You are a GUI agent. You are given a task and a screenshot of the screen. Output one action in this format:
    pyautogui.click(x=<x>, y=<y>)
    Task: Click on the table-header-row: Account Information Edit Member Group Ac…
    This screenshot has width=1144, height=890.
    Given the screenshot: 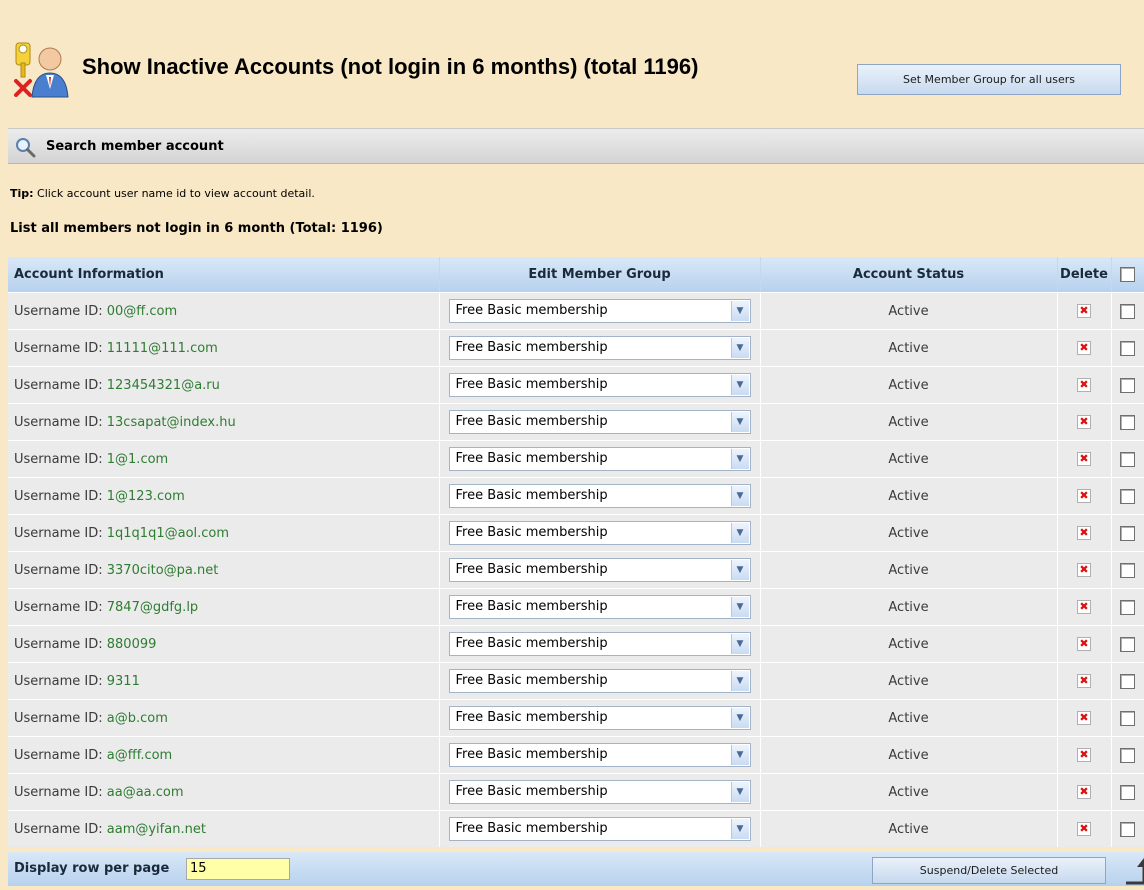 What is the action you would take?
    pyautogui.click(x=576, y=275)
    